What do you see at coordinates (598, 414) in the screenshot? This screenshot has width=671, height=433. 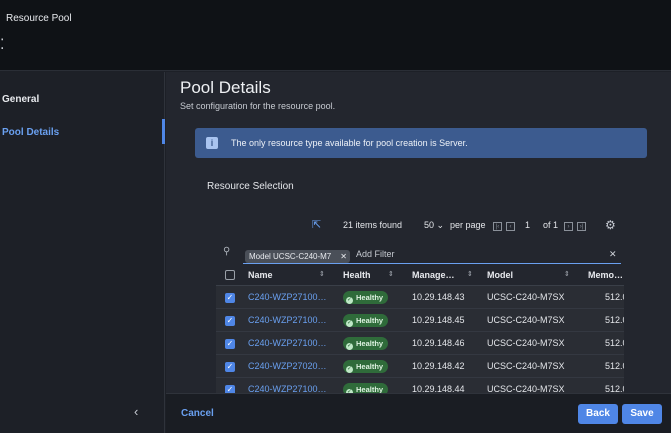 I see `back-button: Back` at bounding box center [598, 414].